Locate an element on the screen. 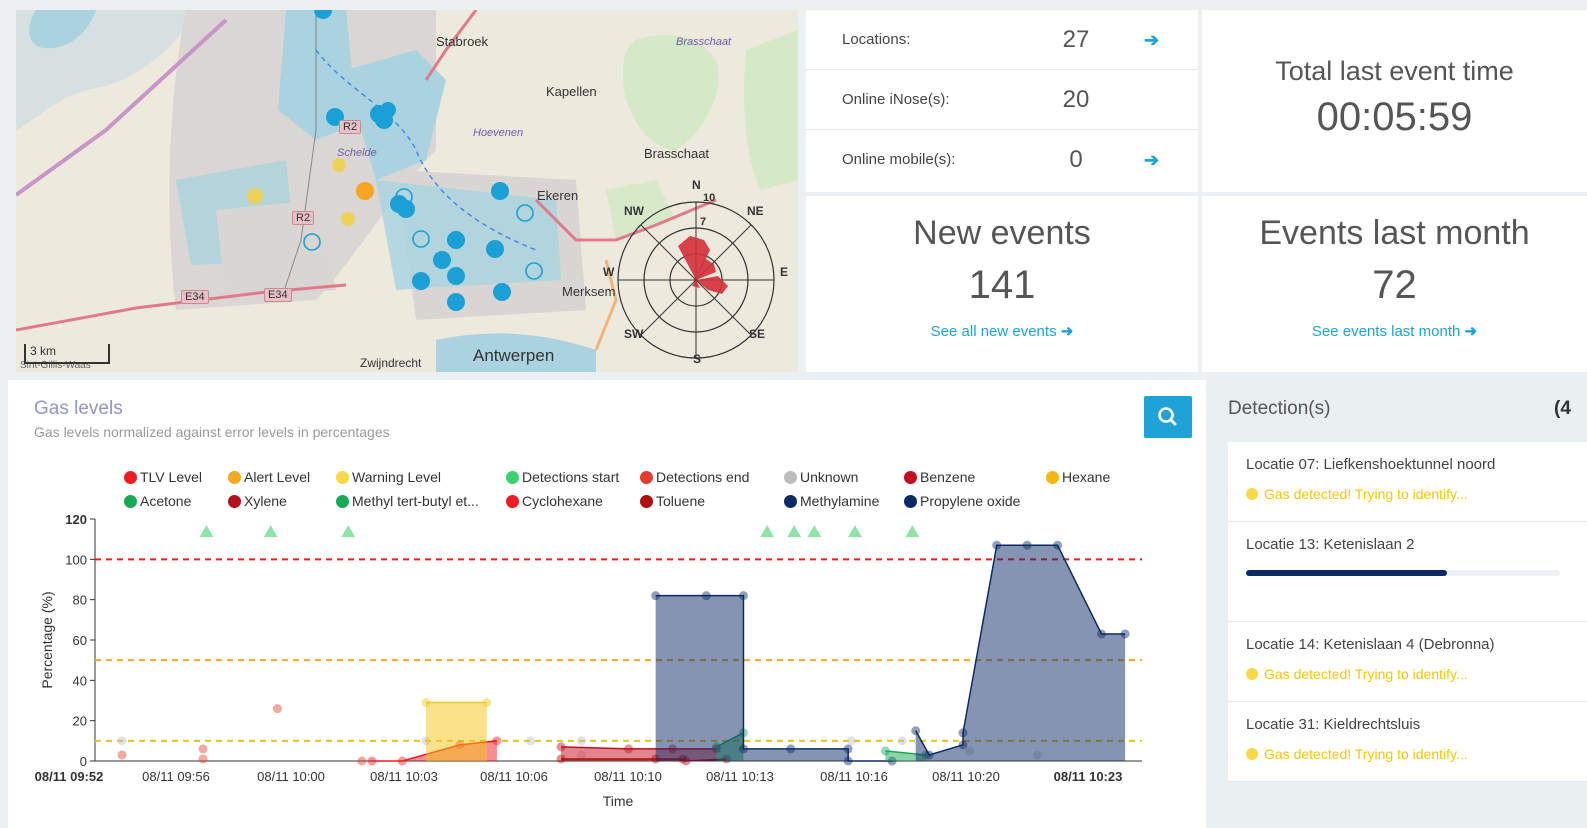  gas-blob-icon is located at coordinates (1252, 754).